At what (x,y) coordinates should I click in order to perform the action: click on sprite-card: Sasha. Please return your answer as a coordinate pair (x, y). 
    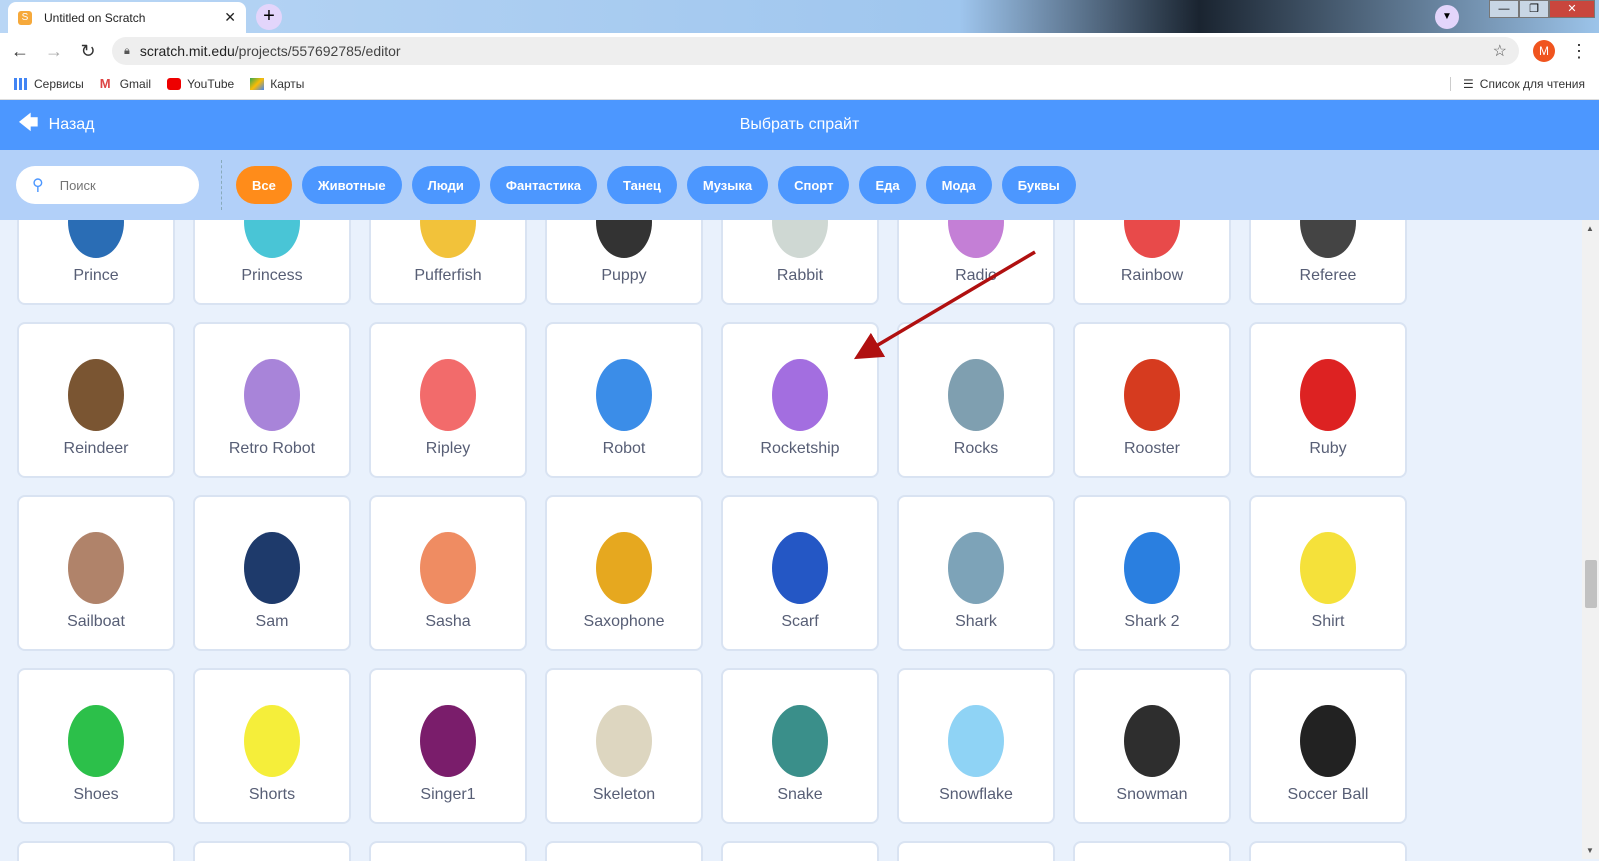
    Looking at the image, I should click on (448, 573).